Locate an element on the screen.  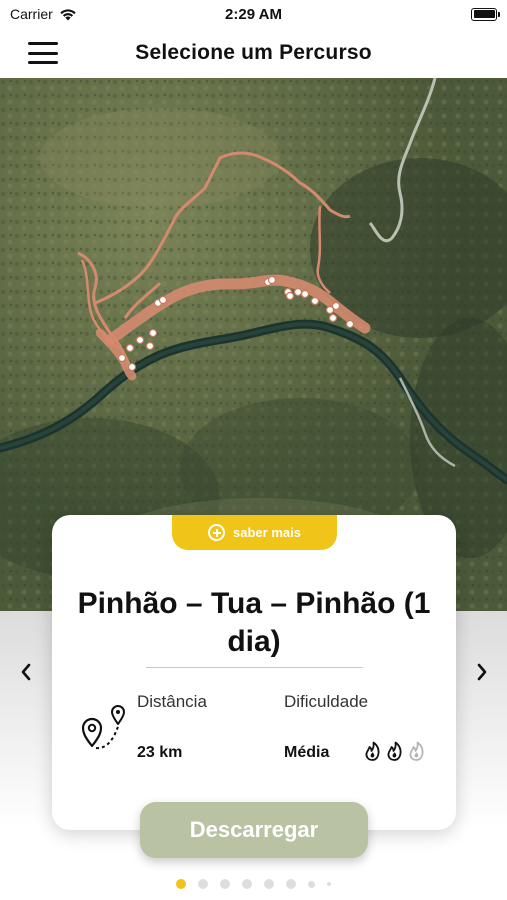
difficulty-flames is located at coordinates (394, 751).